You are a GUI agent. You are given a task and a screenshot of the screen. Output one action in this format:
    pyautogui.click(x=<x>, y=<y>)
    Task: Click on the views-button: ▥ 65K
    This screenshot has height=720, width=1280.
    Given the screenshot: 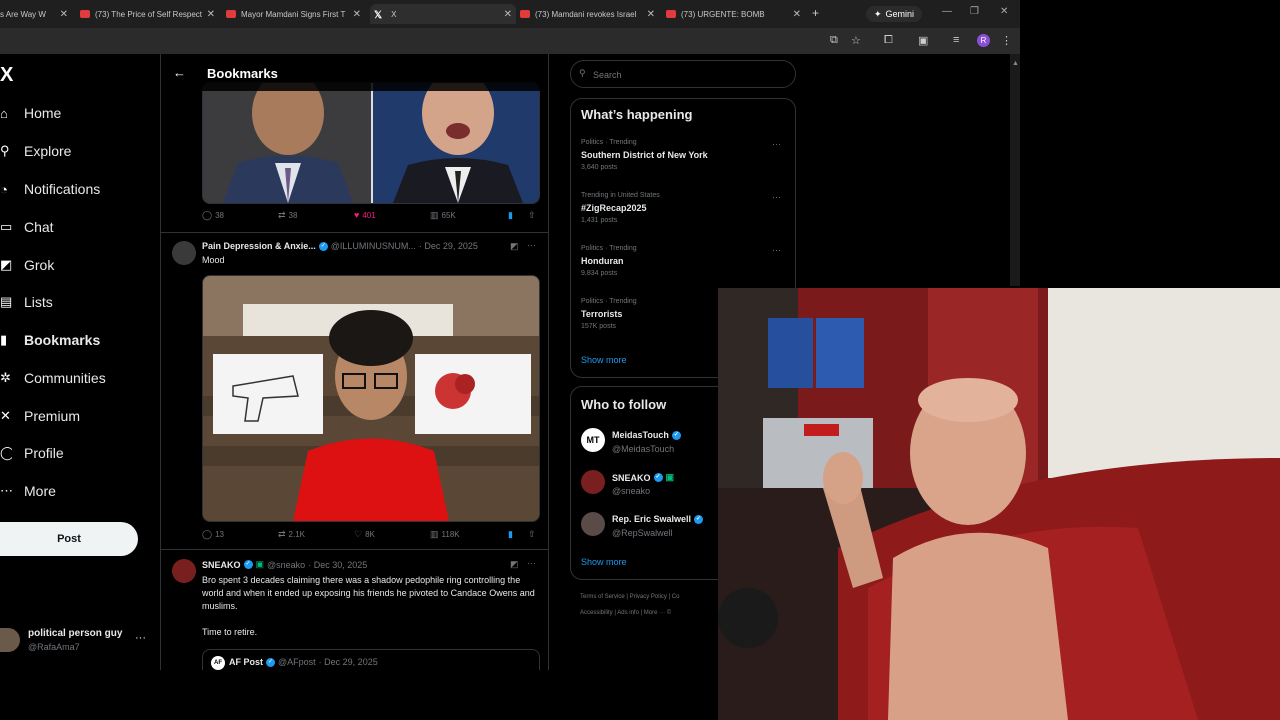 What is the action you would take?
    pyautogui.click(x=443, y=215)
    